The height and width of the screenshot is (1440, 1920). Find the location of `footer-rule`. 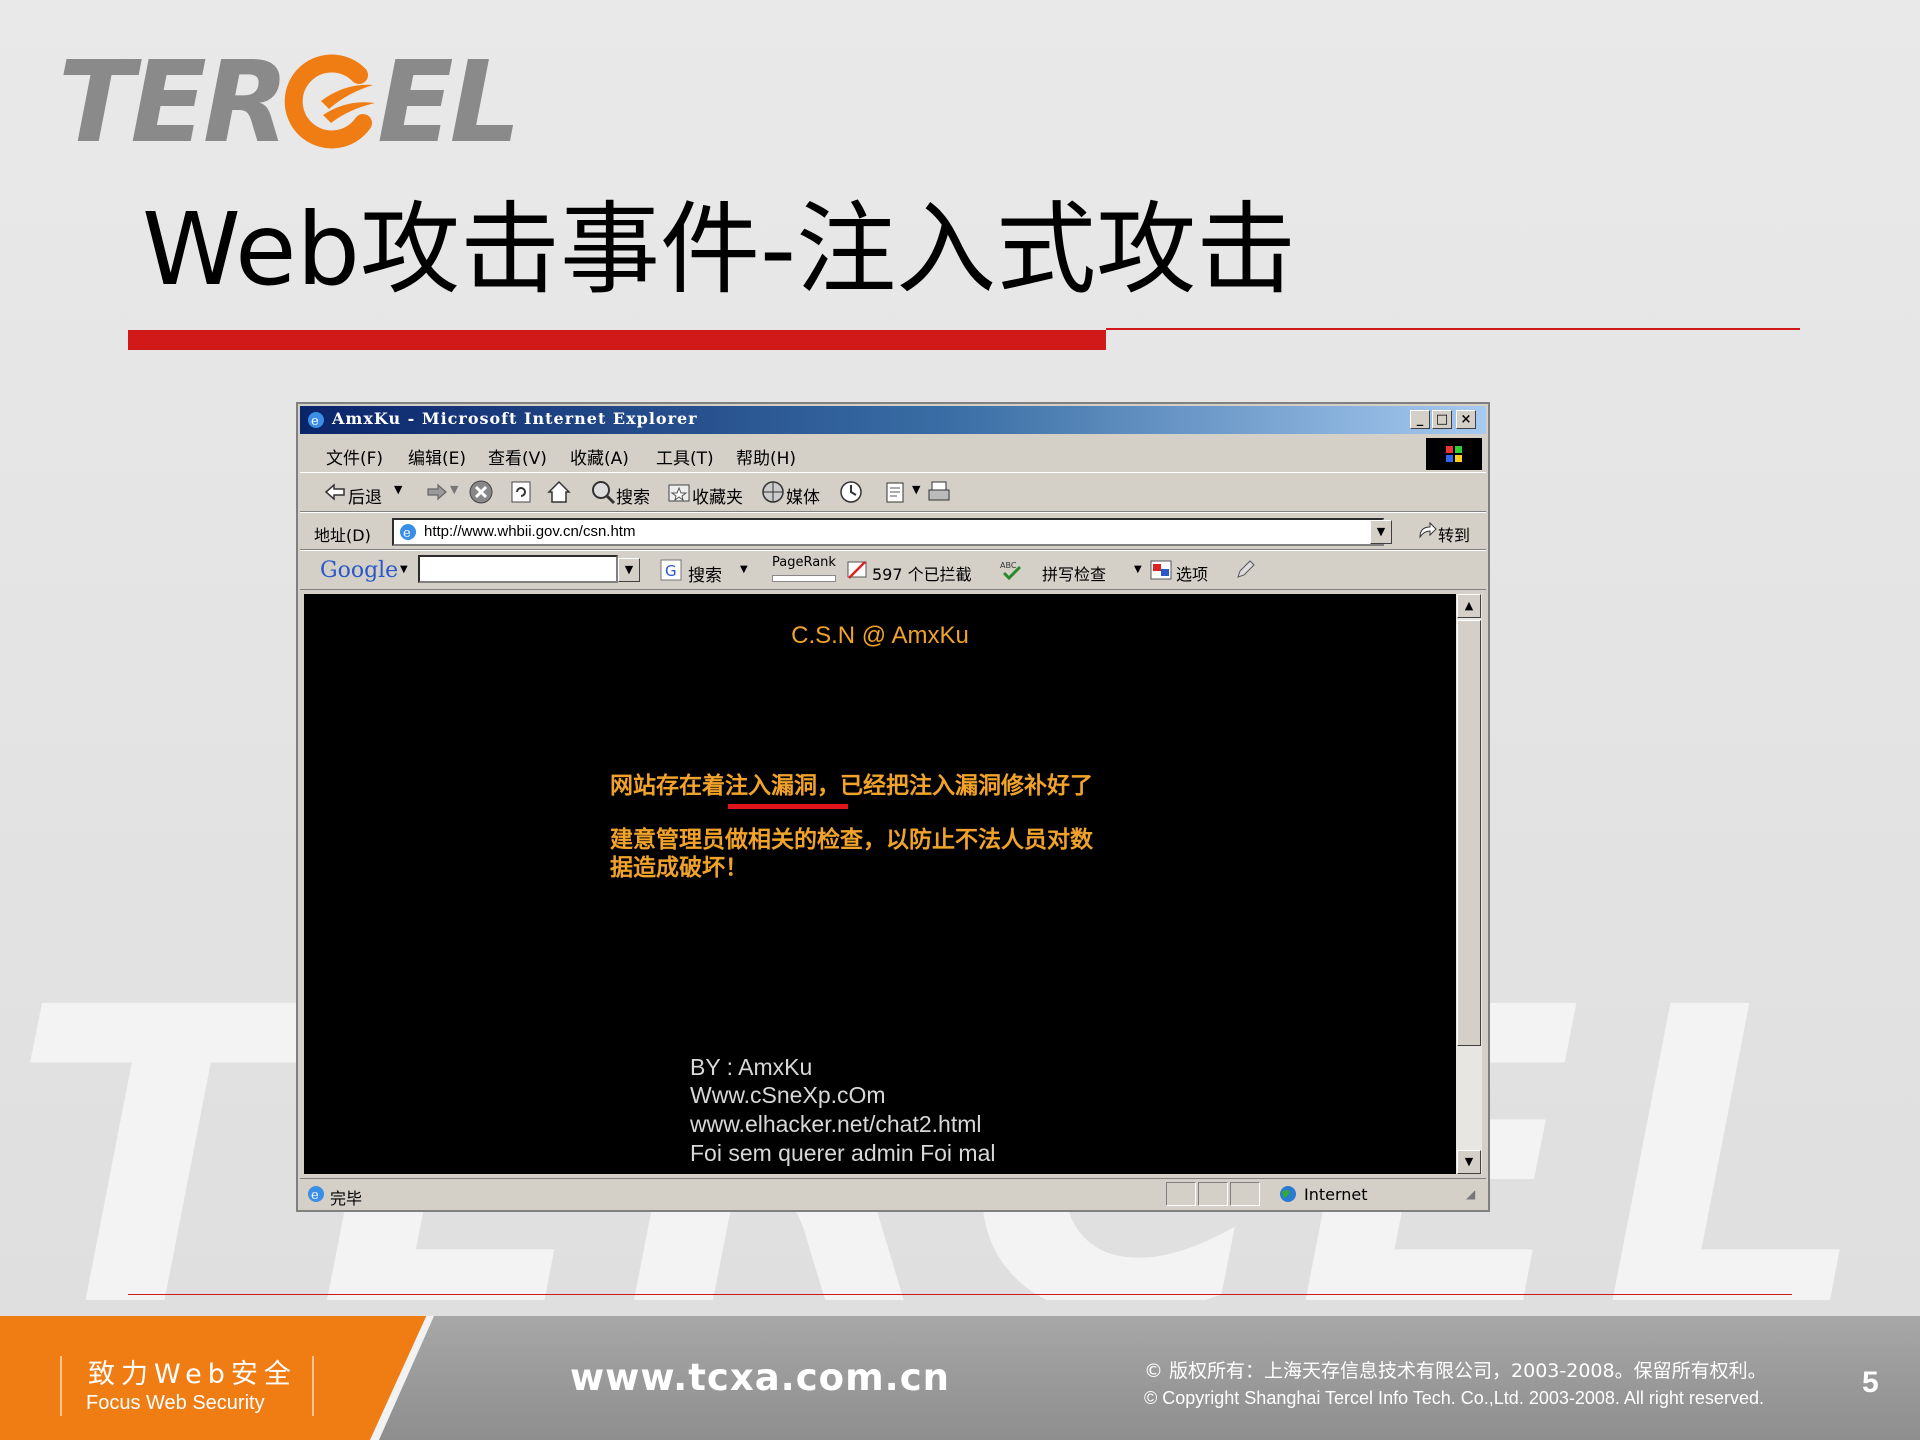

footer-rule is located at coordinates (960, 1294).